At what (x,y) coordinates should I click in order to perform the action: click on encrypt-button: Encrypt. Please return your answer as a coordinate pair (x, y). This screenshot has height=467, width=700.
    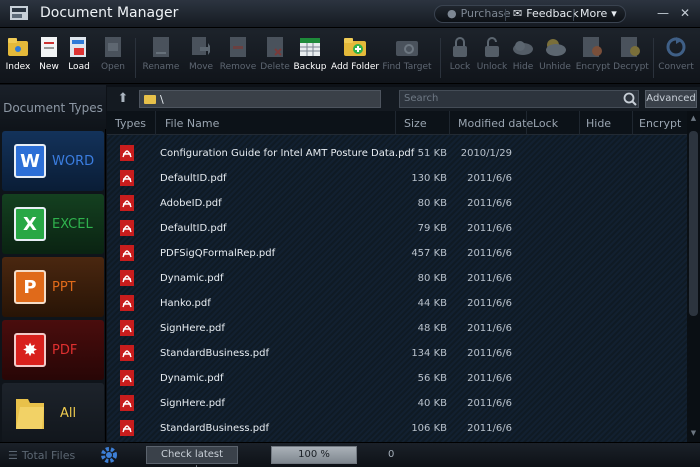
    Looking at the image, I should click on (593, 59).